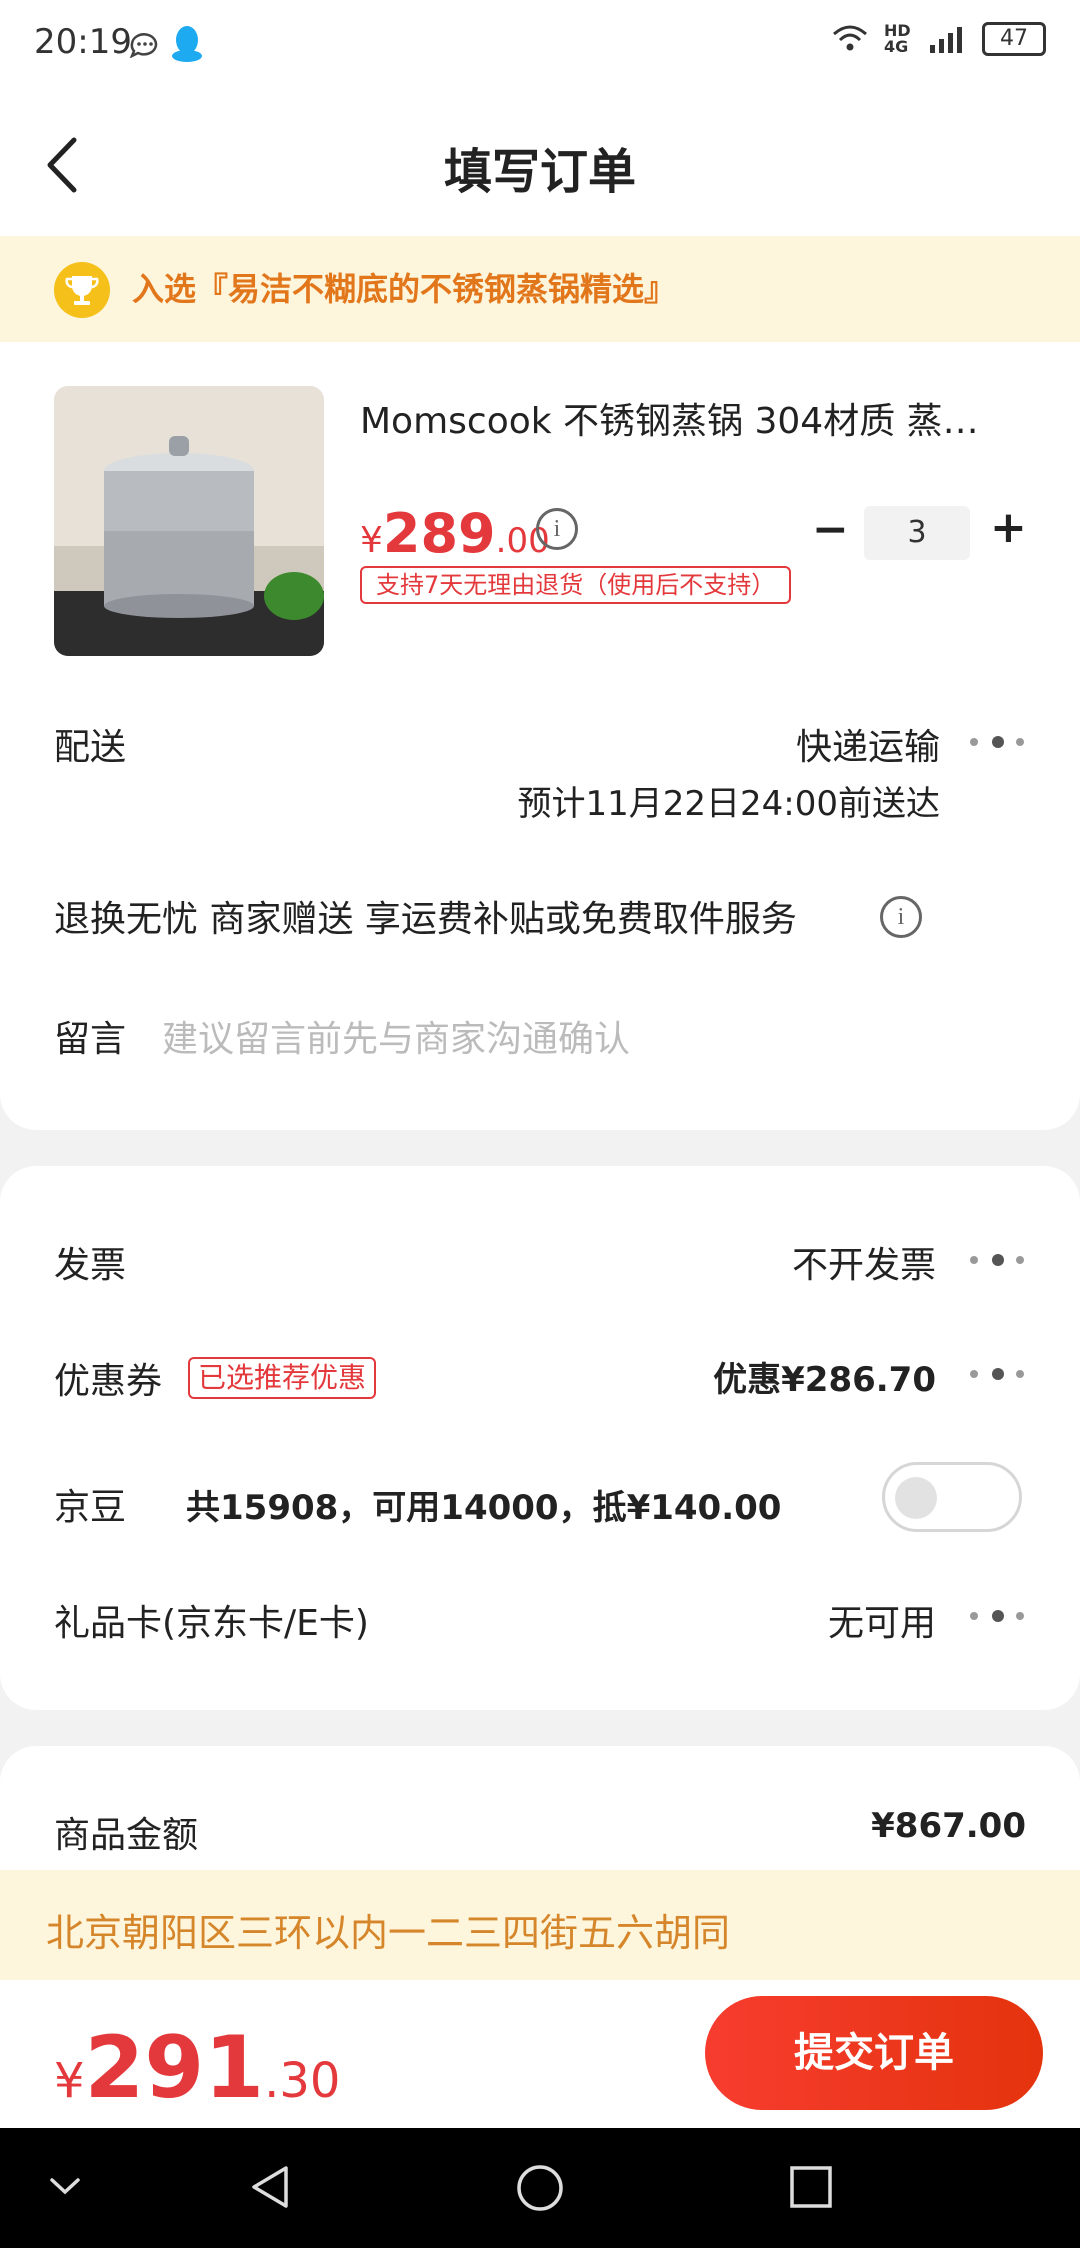 This screenshot has width=1080, height=2248. Describe the element at coordinates (811, 2187) in the screenshot. I see `nav-recents-icon` at that location.